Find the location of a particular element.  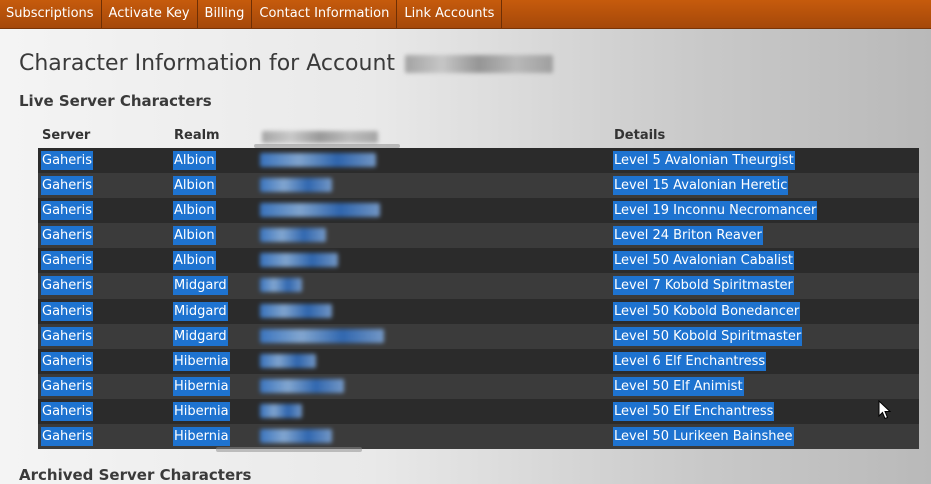

cell-details: Level 6 Elf Enchantress is located at coordinates (690, 361).